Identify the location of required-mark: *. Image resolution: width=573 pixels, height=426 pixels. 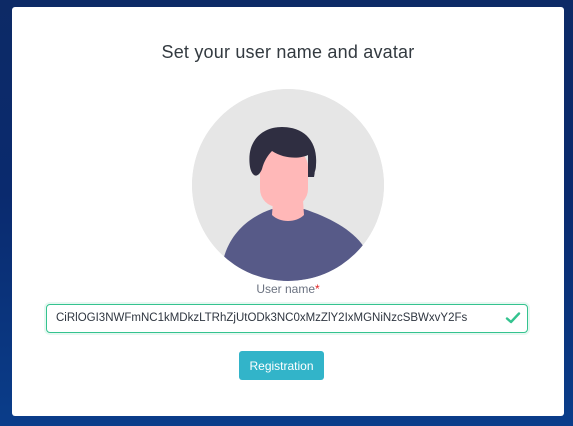
(317, 289).